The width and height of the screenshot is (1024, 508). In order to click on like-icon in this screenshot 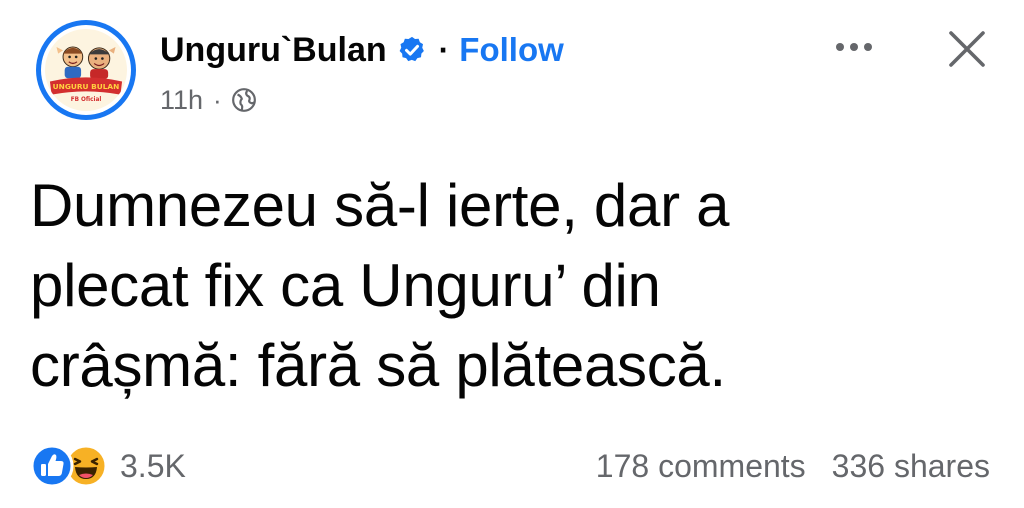, I will do `click(52, 466)`.